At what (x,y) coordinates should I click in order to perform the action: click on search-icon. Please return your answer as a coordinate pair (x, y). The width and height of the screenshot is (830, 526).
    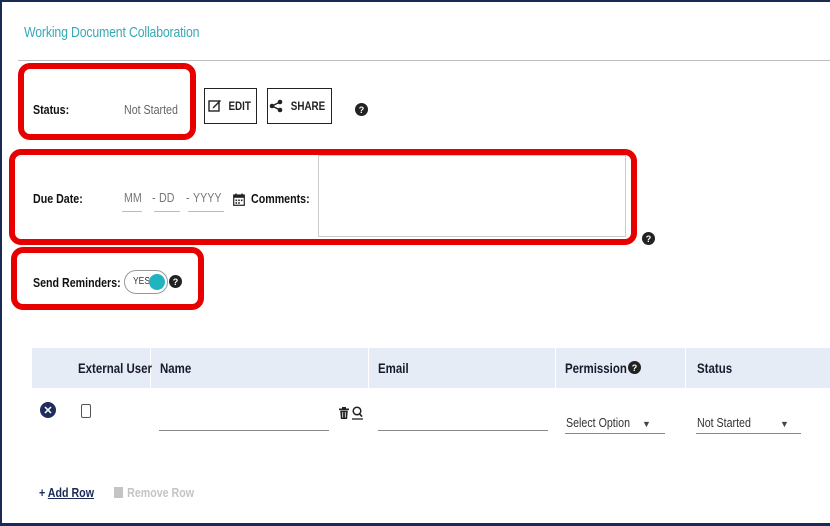
    Looking at the image, I should click on (357, 413).